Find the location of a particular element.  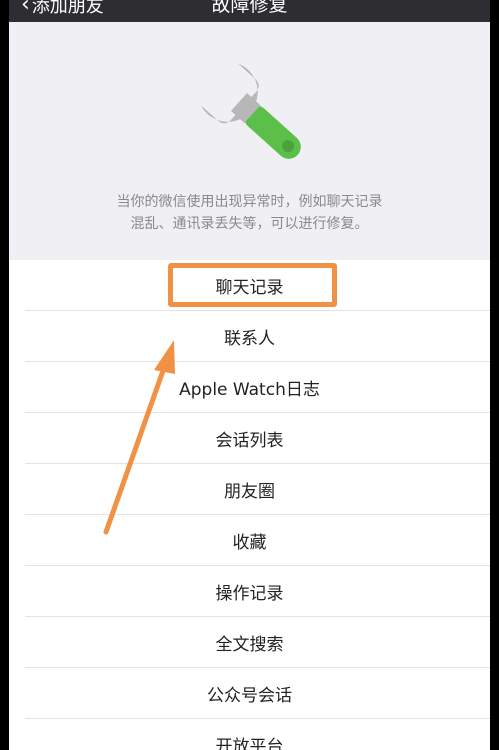

repair-option: Apple Watch日志 is located at coordinates (257, 387).